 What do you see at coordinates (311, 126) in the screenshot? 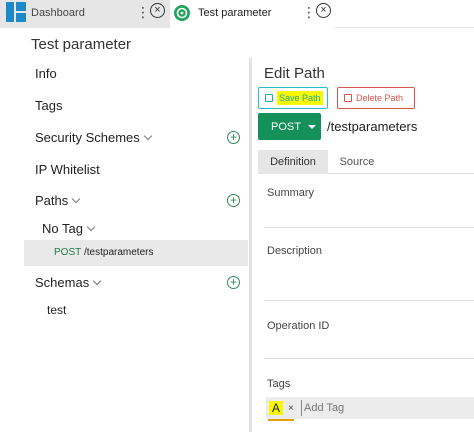
I see `caret-down-icon` at bounding box center [311, 126].